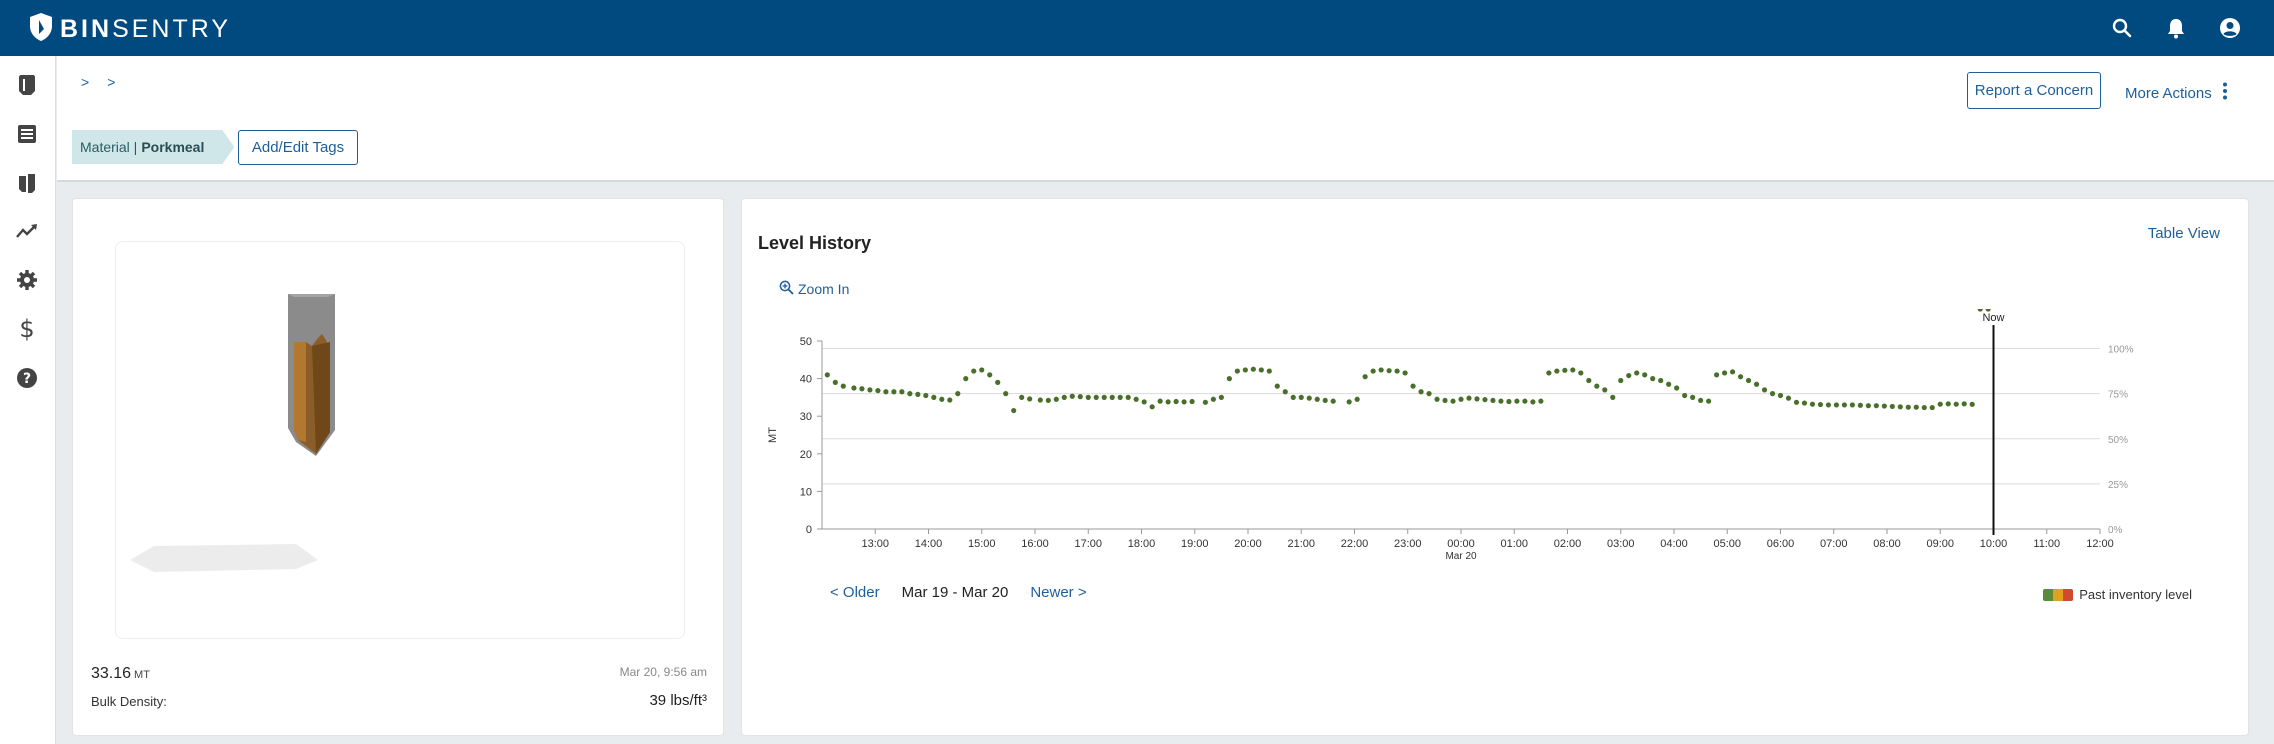  I want to click on x-tick-label: 19:00, so click(1195, 544).